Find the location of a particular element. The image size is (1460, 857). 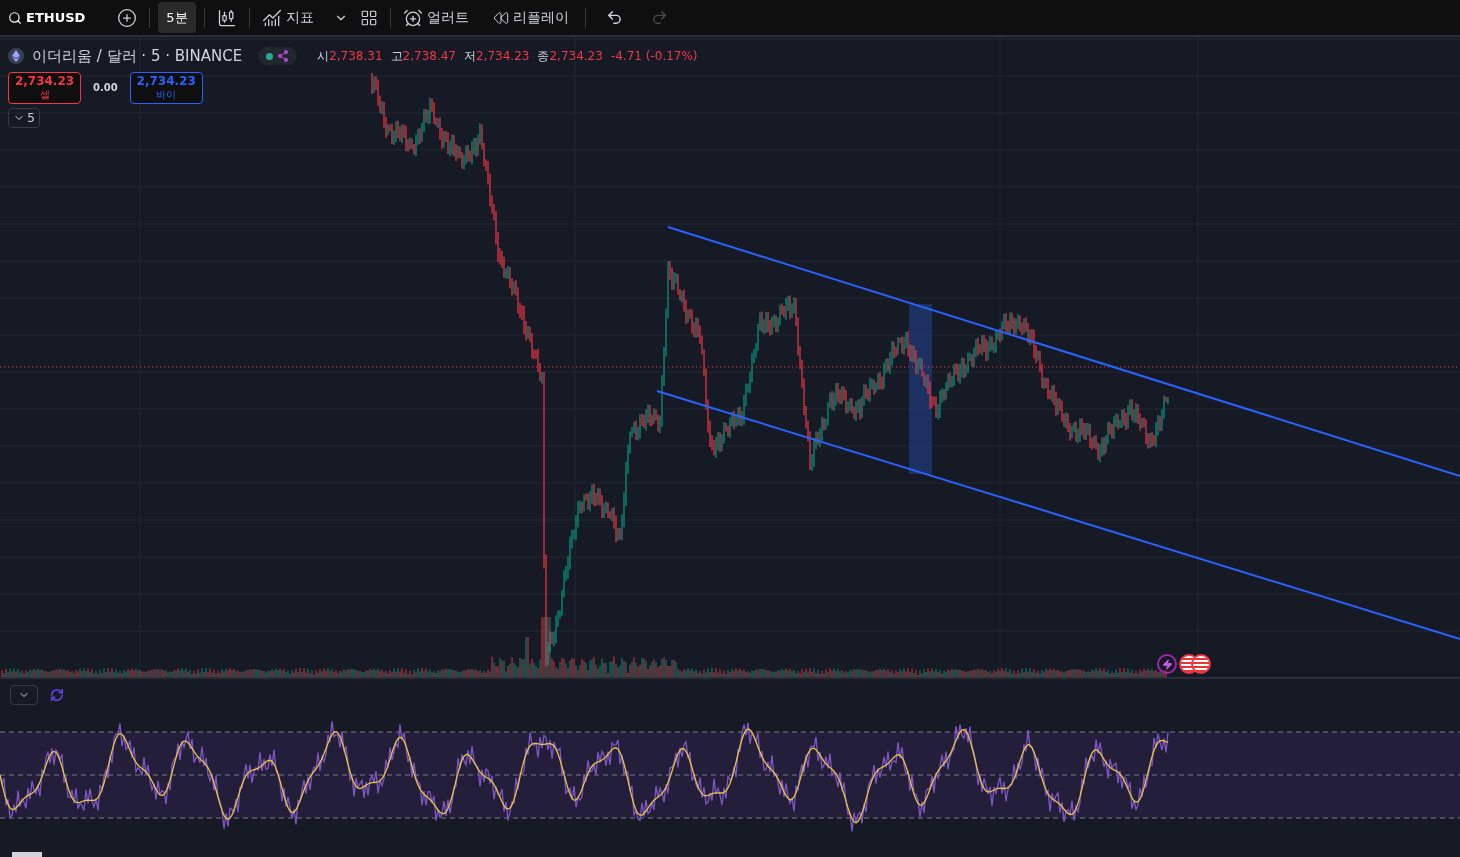

grid-icon is located at coordinates (368, 17).